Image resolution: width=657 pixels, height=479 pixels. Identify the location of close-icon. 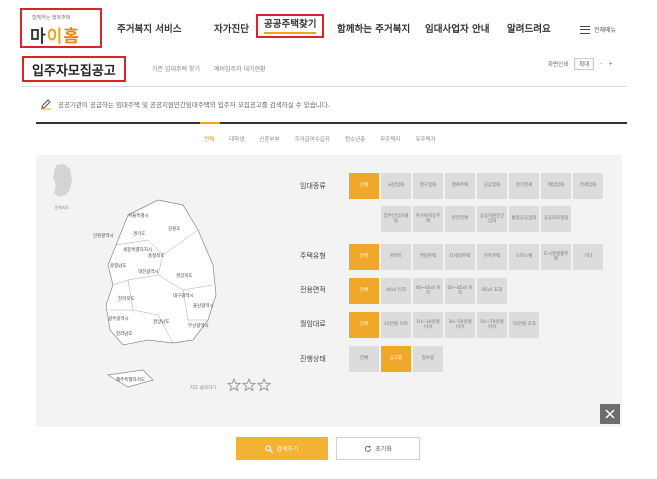
(610, 414).